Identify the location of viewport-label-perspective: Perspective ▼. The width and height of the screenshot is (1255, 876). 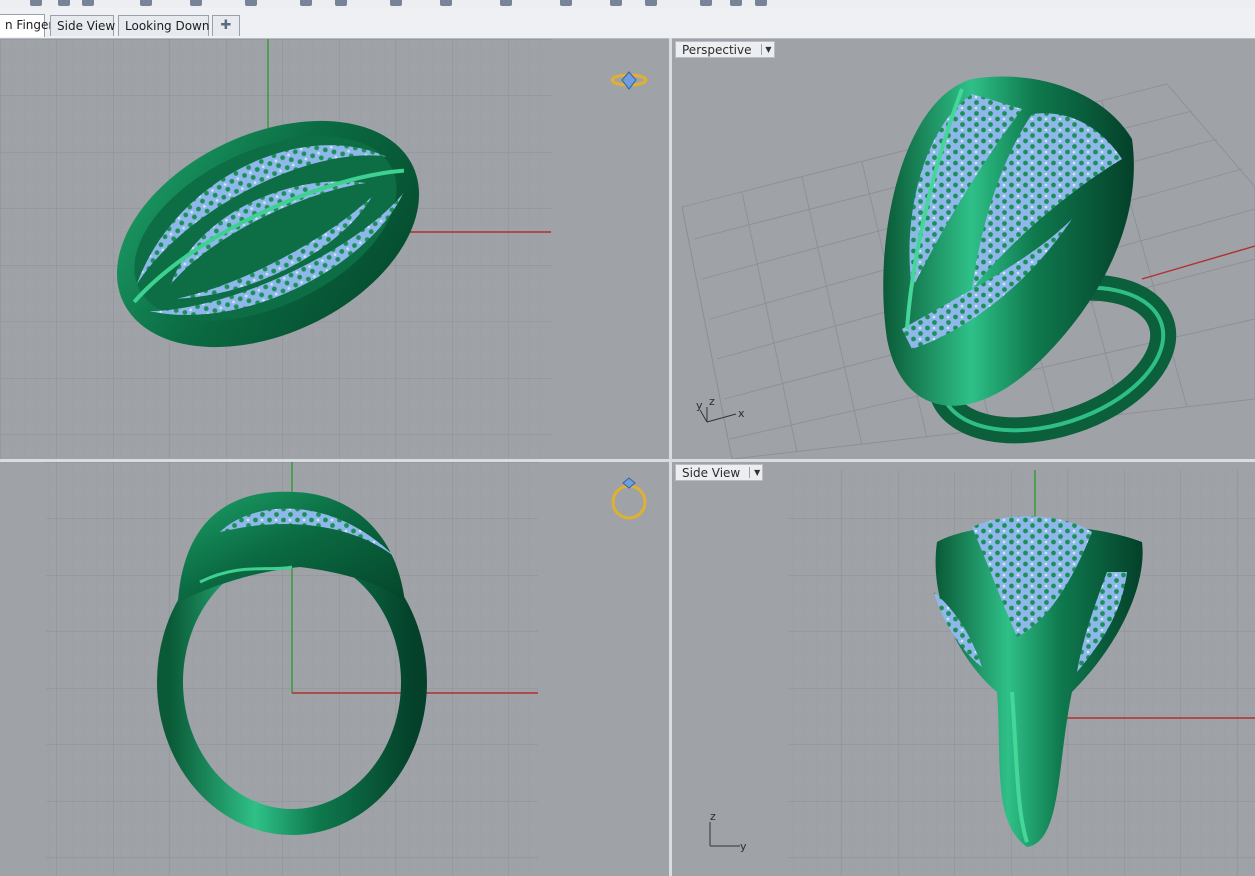
(725, 49).